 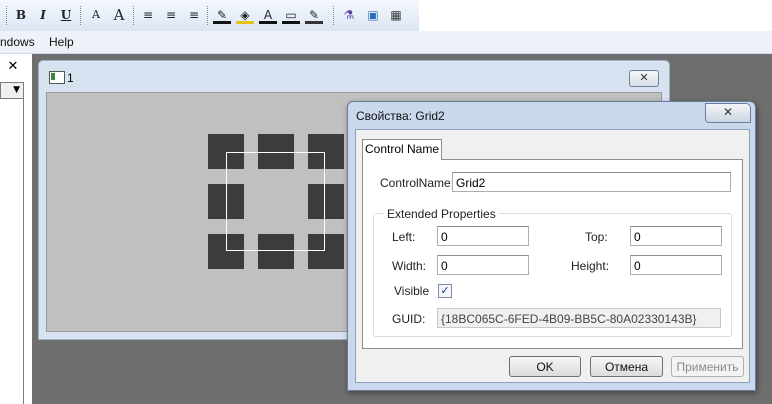 I want to click on left-field: 0, so click(x=483, y=236).